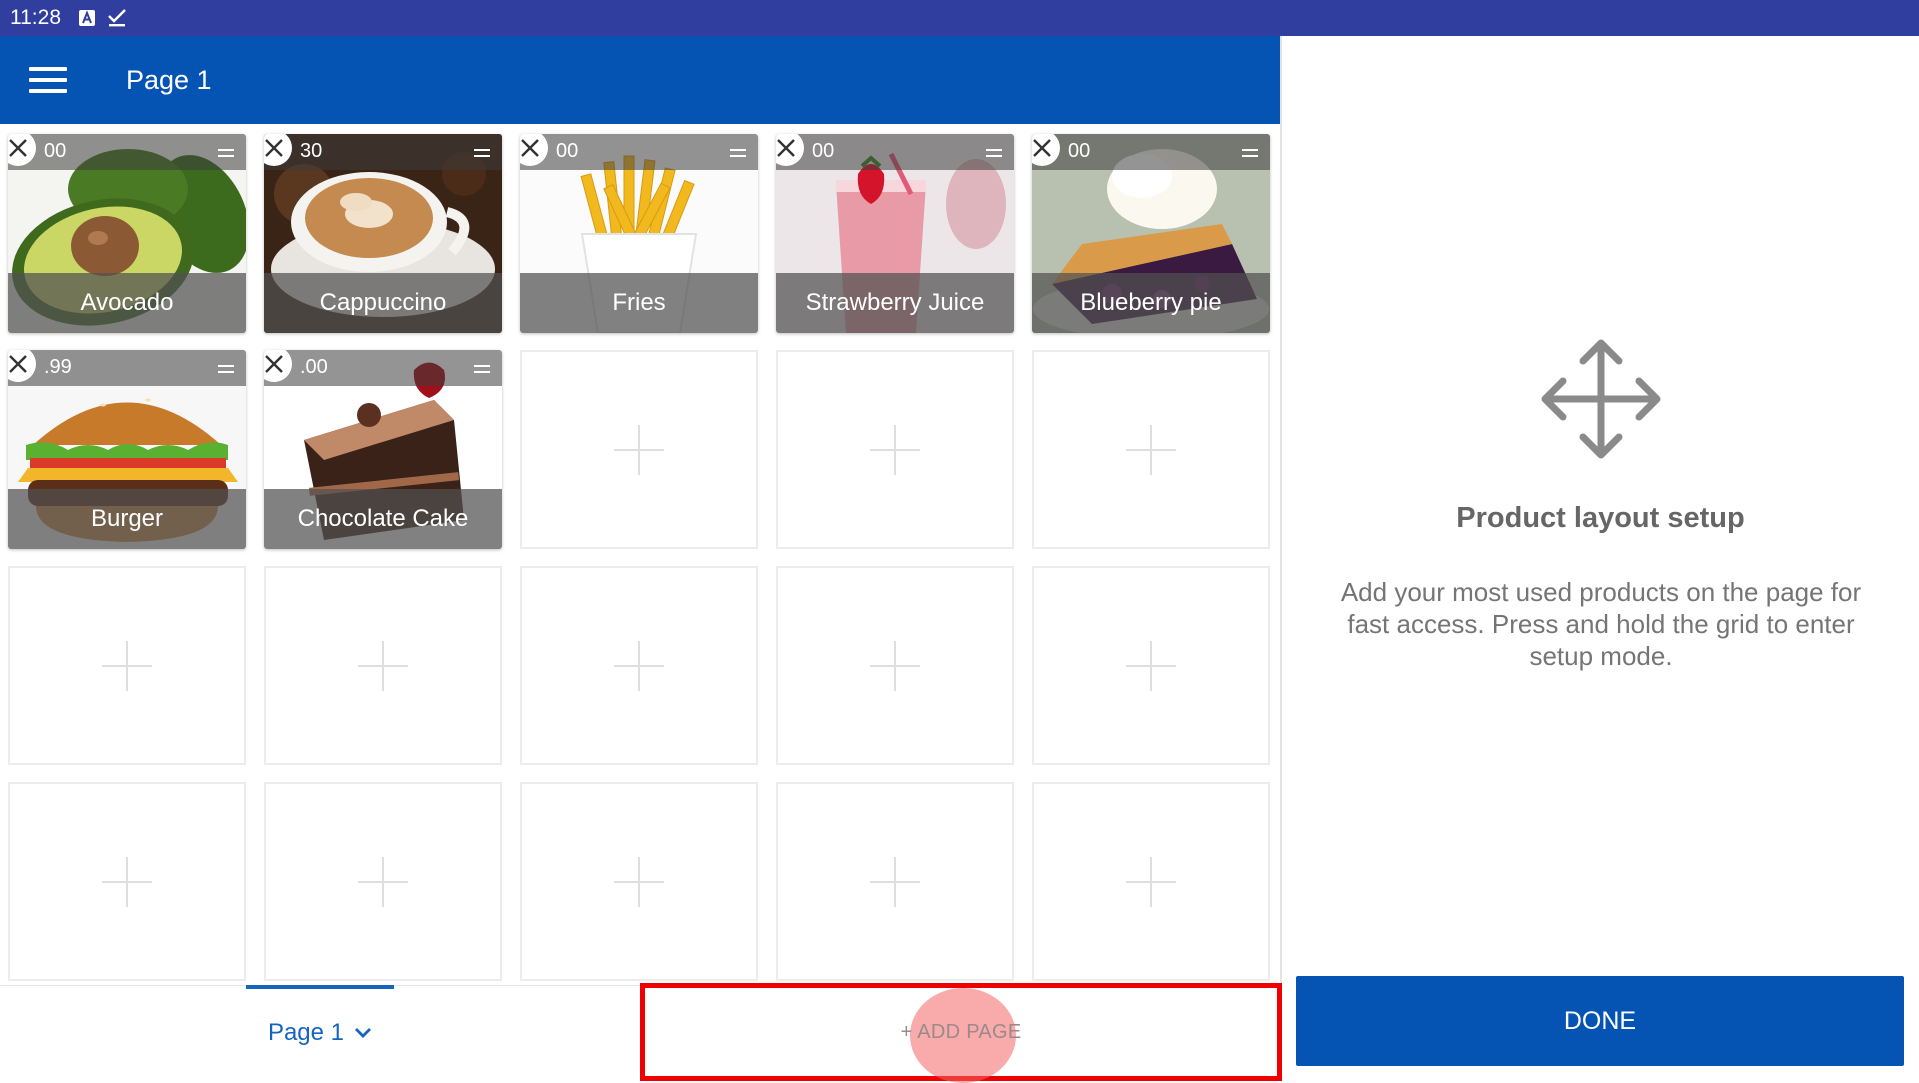  What do you see at coordinates (58, 367) in the screenshot?
I see `product-price: .99` at bounding box center [58, 367].